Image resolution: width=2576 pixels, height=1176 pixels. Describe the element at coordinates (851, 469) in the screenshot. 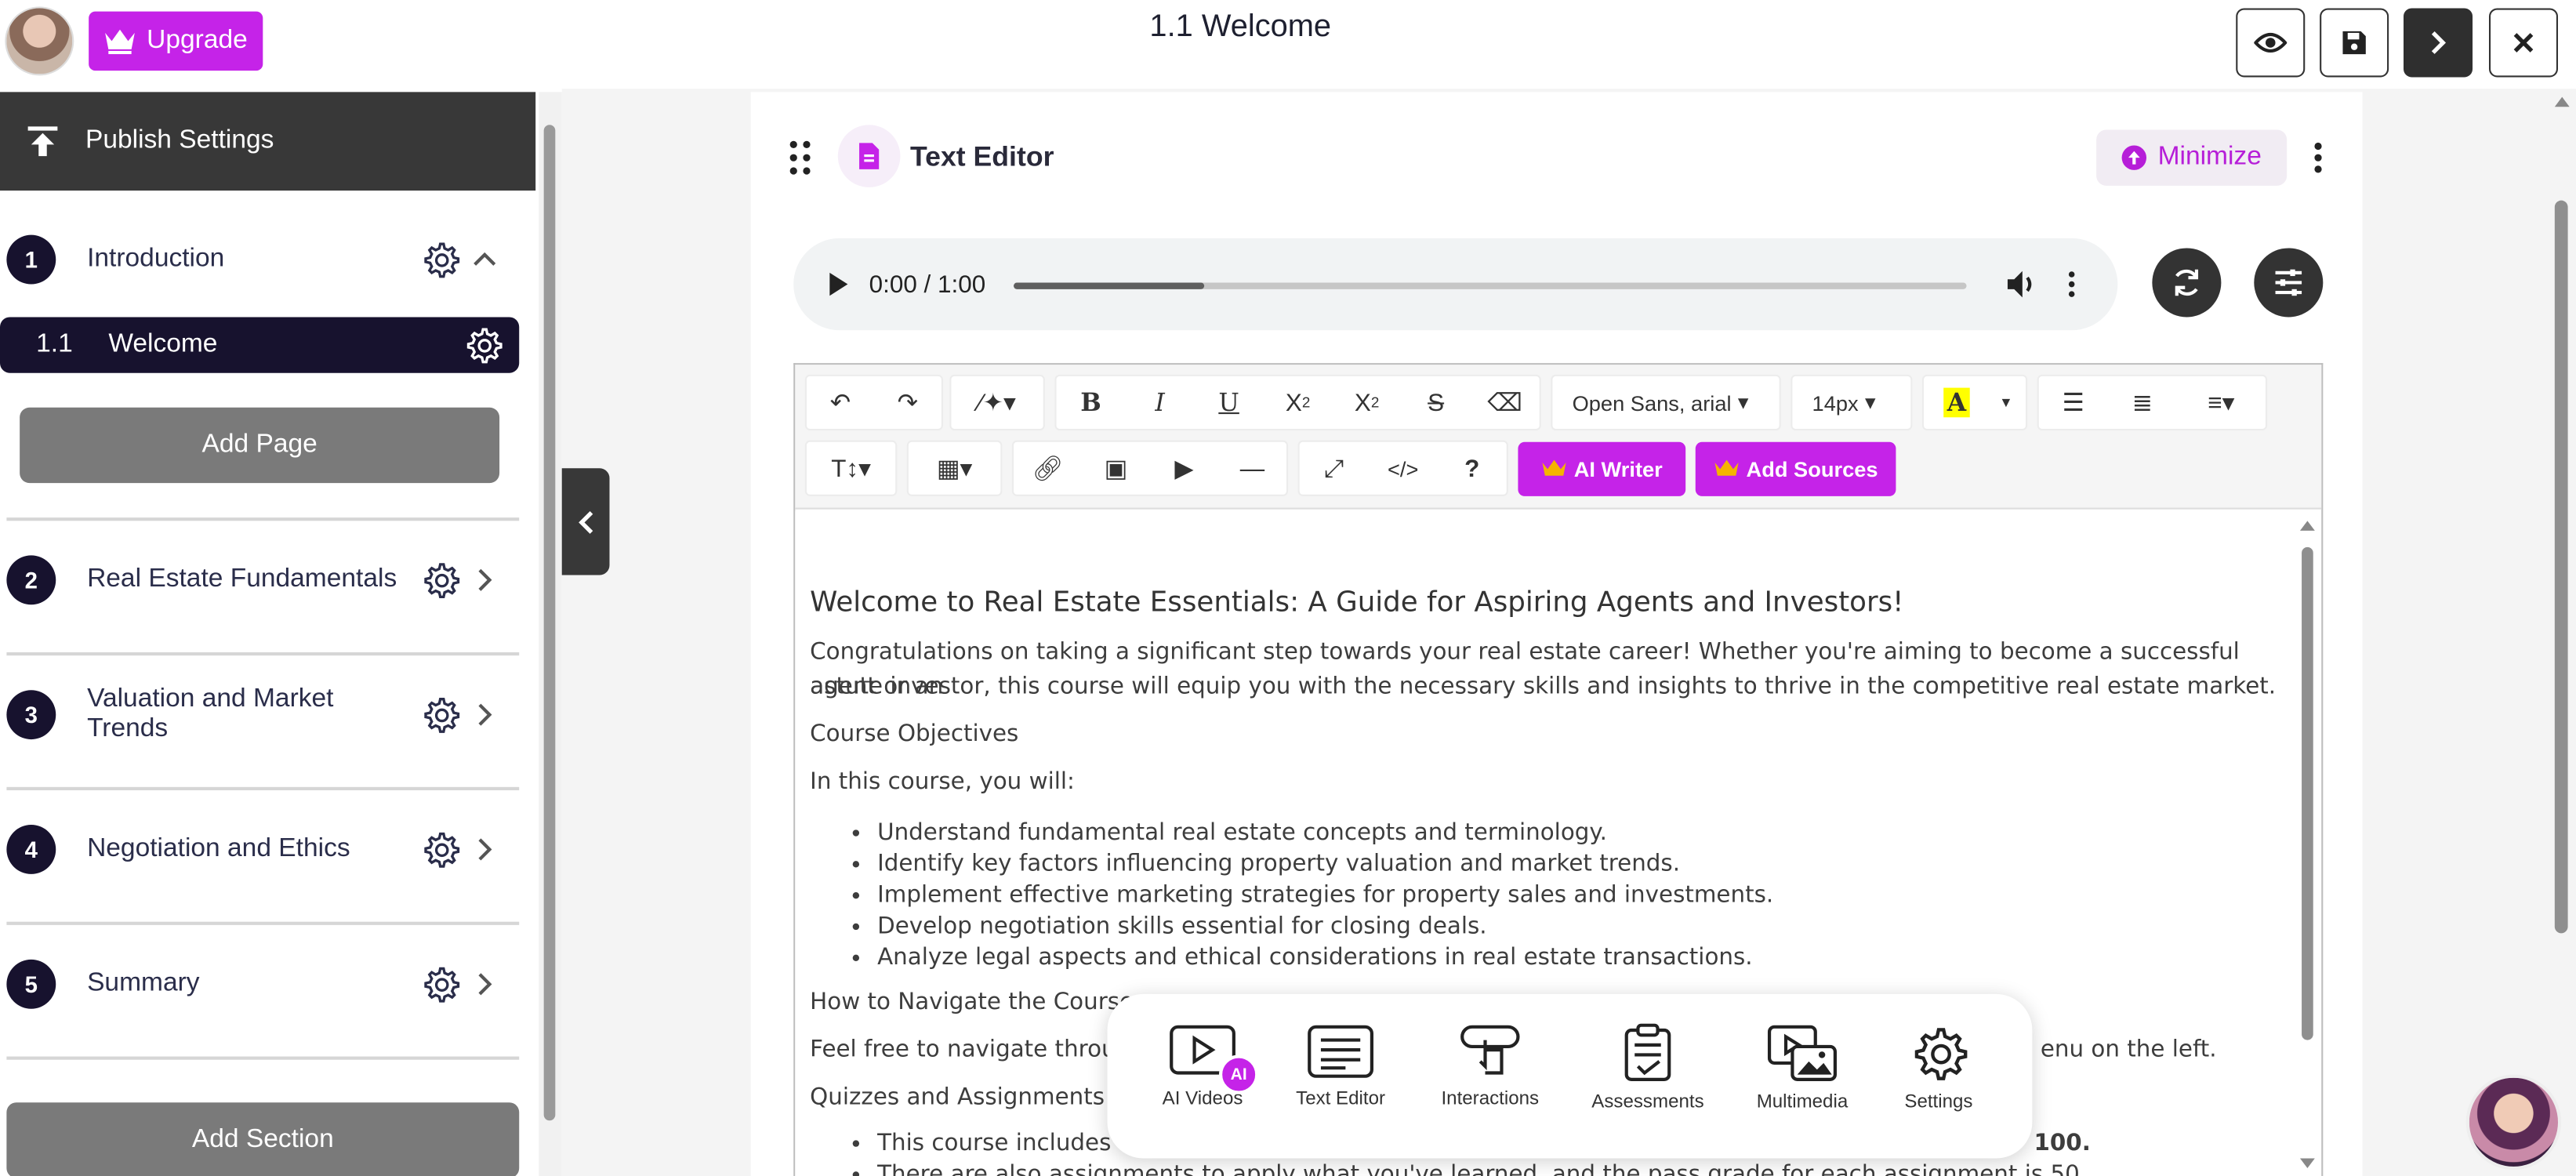

I see `text-style-icon: T↕▾` at that location.